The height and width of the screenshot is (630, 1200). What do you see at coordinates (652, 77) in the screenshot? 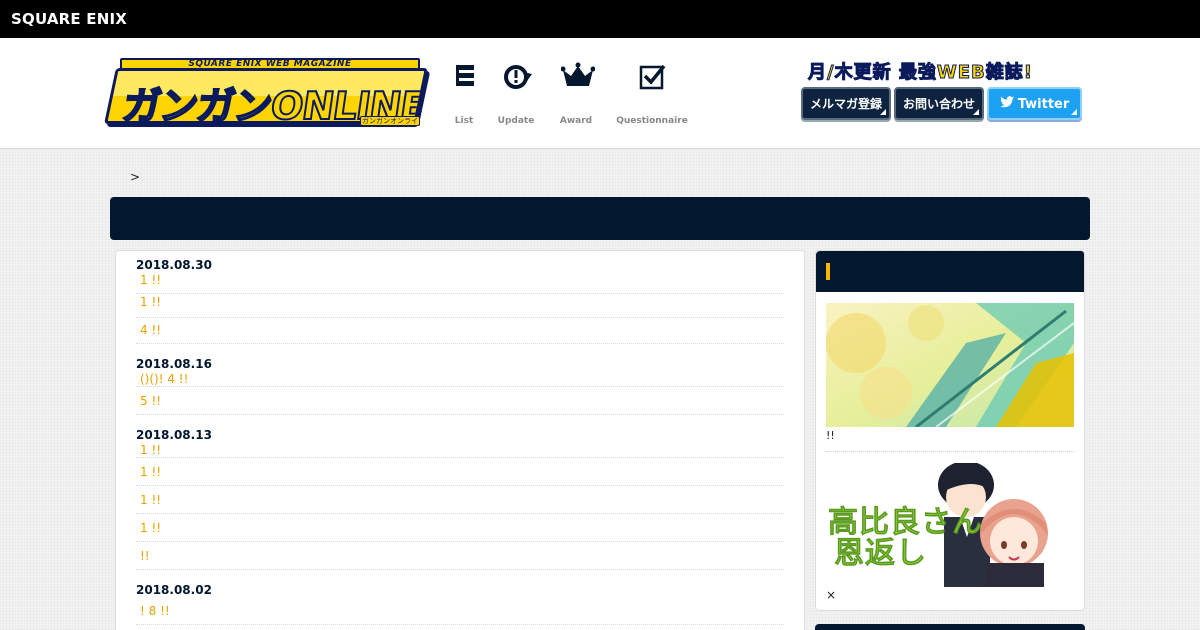
I see `checkbox-icon` at bounding box center [652, 77].